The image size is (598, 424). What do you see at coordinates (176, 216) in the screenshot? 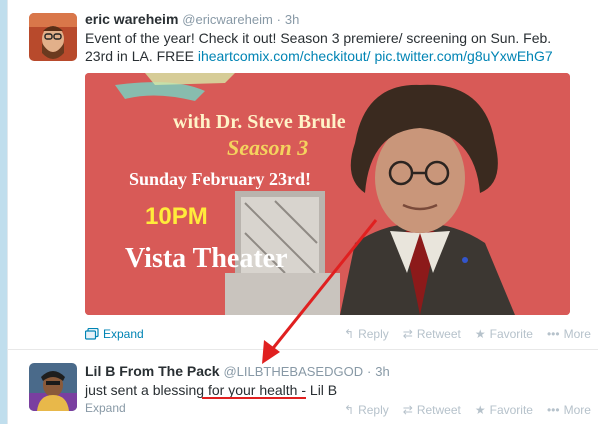
I see `media-time-line: 10PM` at bounding box center [176, 216].